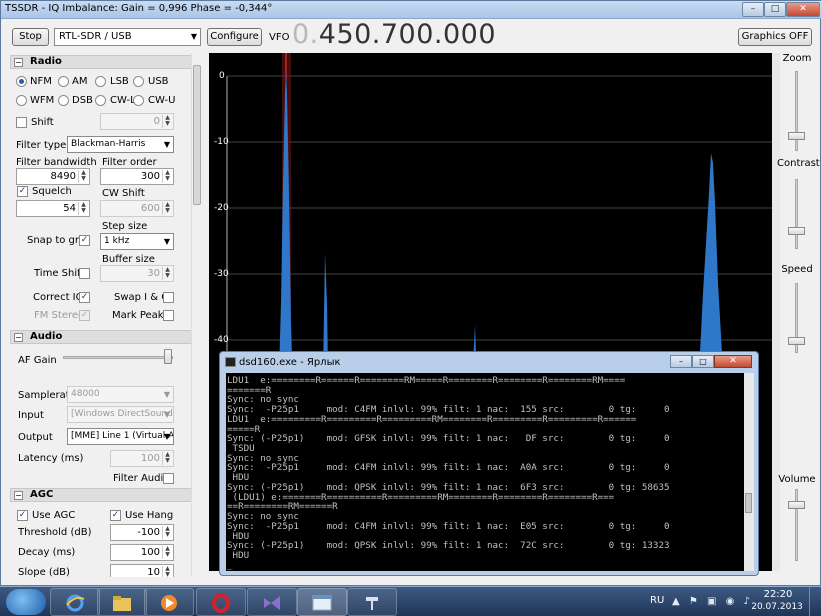 The height and width of the screenshot is (616, 821). Describe the element at coordinates (796, 136) in the screenshot. I see `zoom-slider-thumb` at that location.